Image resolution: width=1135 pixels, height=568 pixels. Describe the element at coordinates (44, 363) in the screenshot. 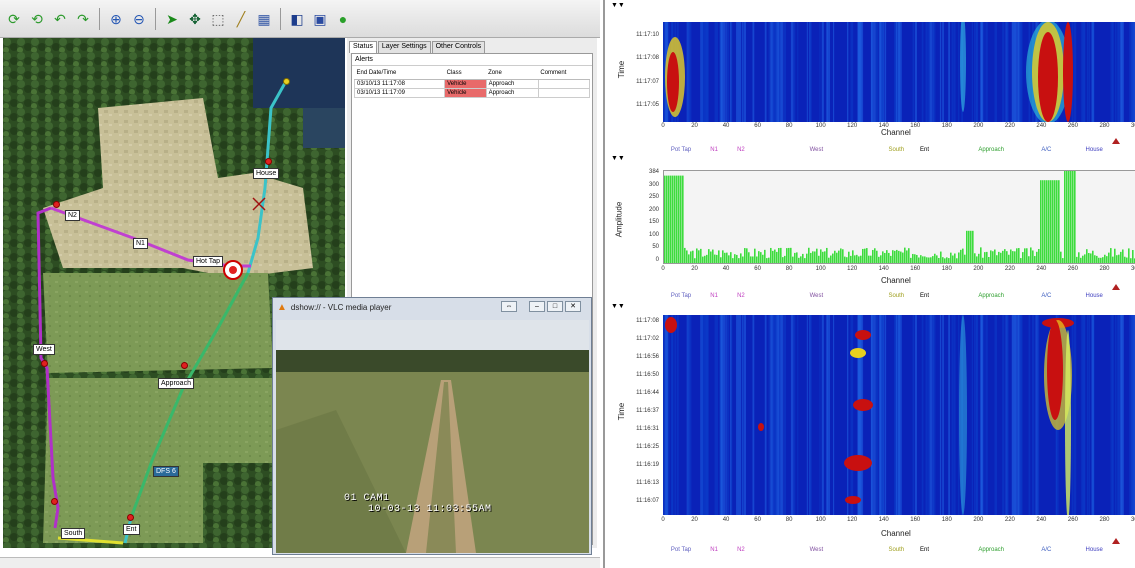

I see `map-pin-west` at that location.